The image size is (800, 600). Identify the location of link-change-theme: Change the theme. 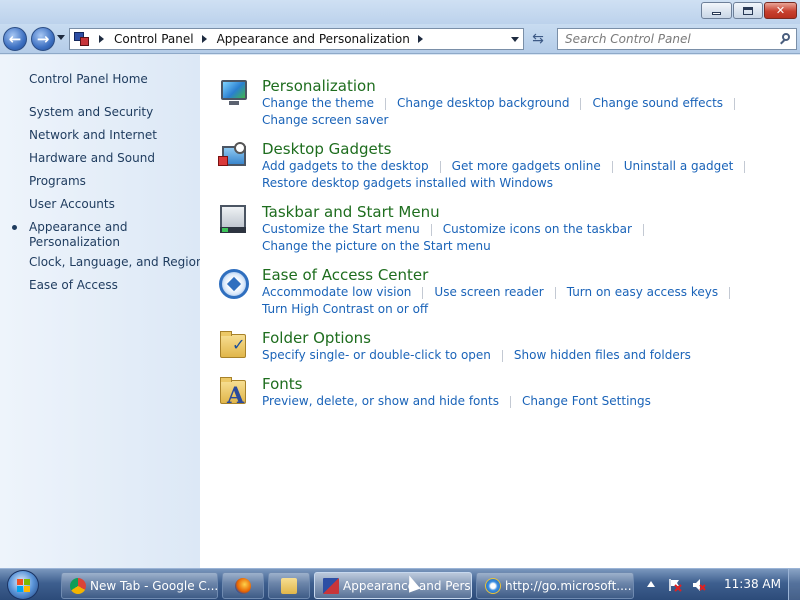
(318, 103).